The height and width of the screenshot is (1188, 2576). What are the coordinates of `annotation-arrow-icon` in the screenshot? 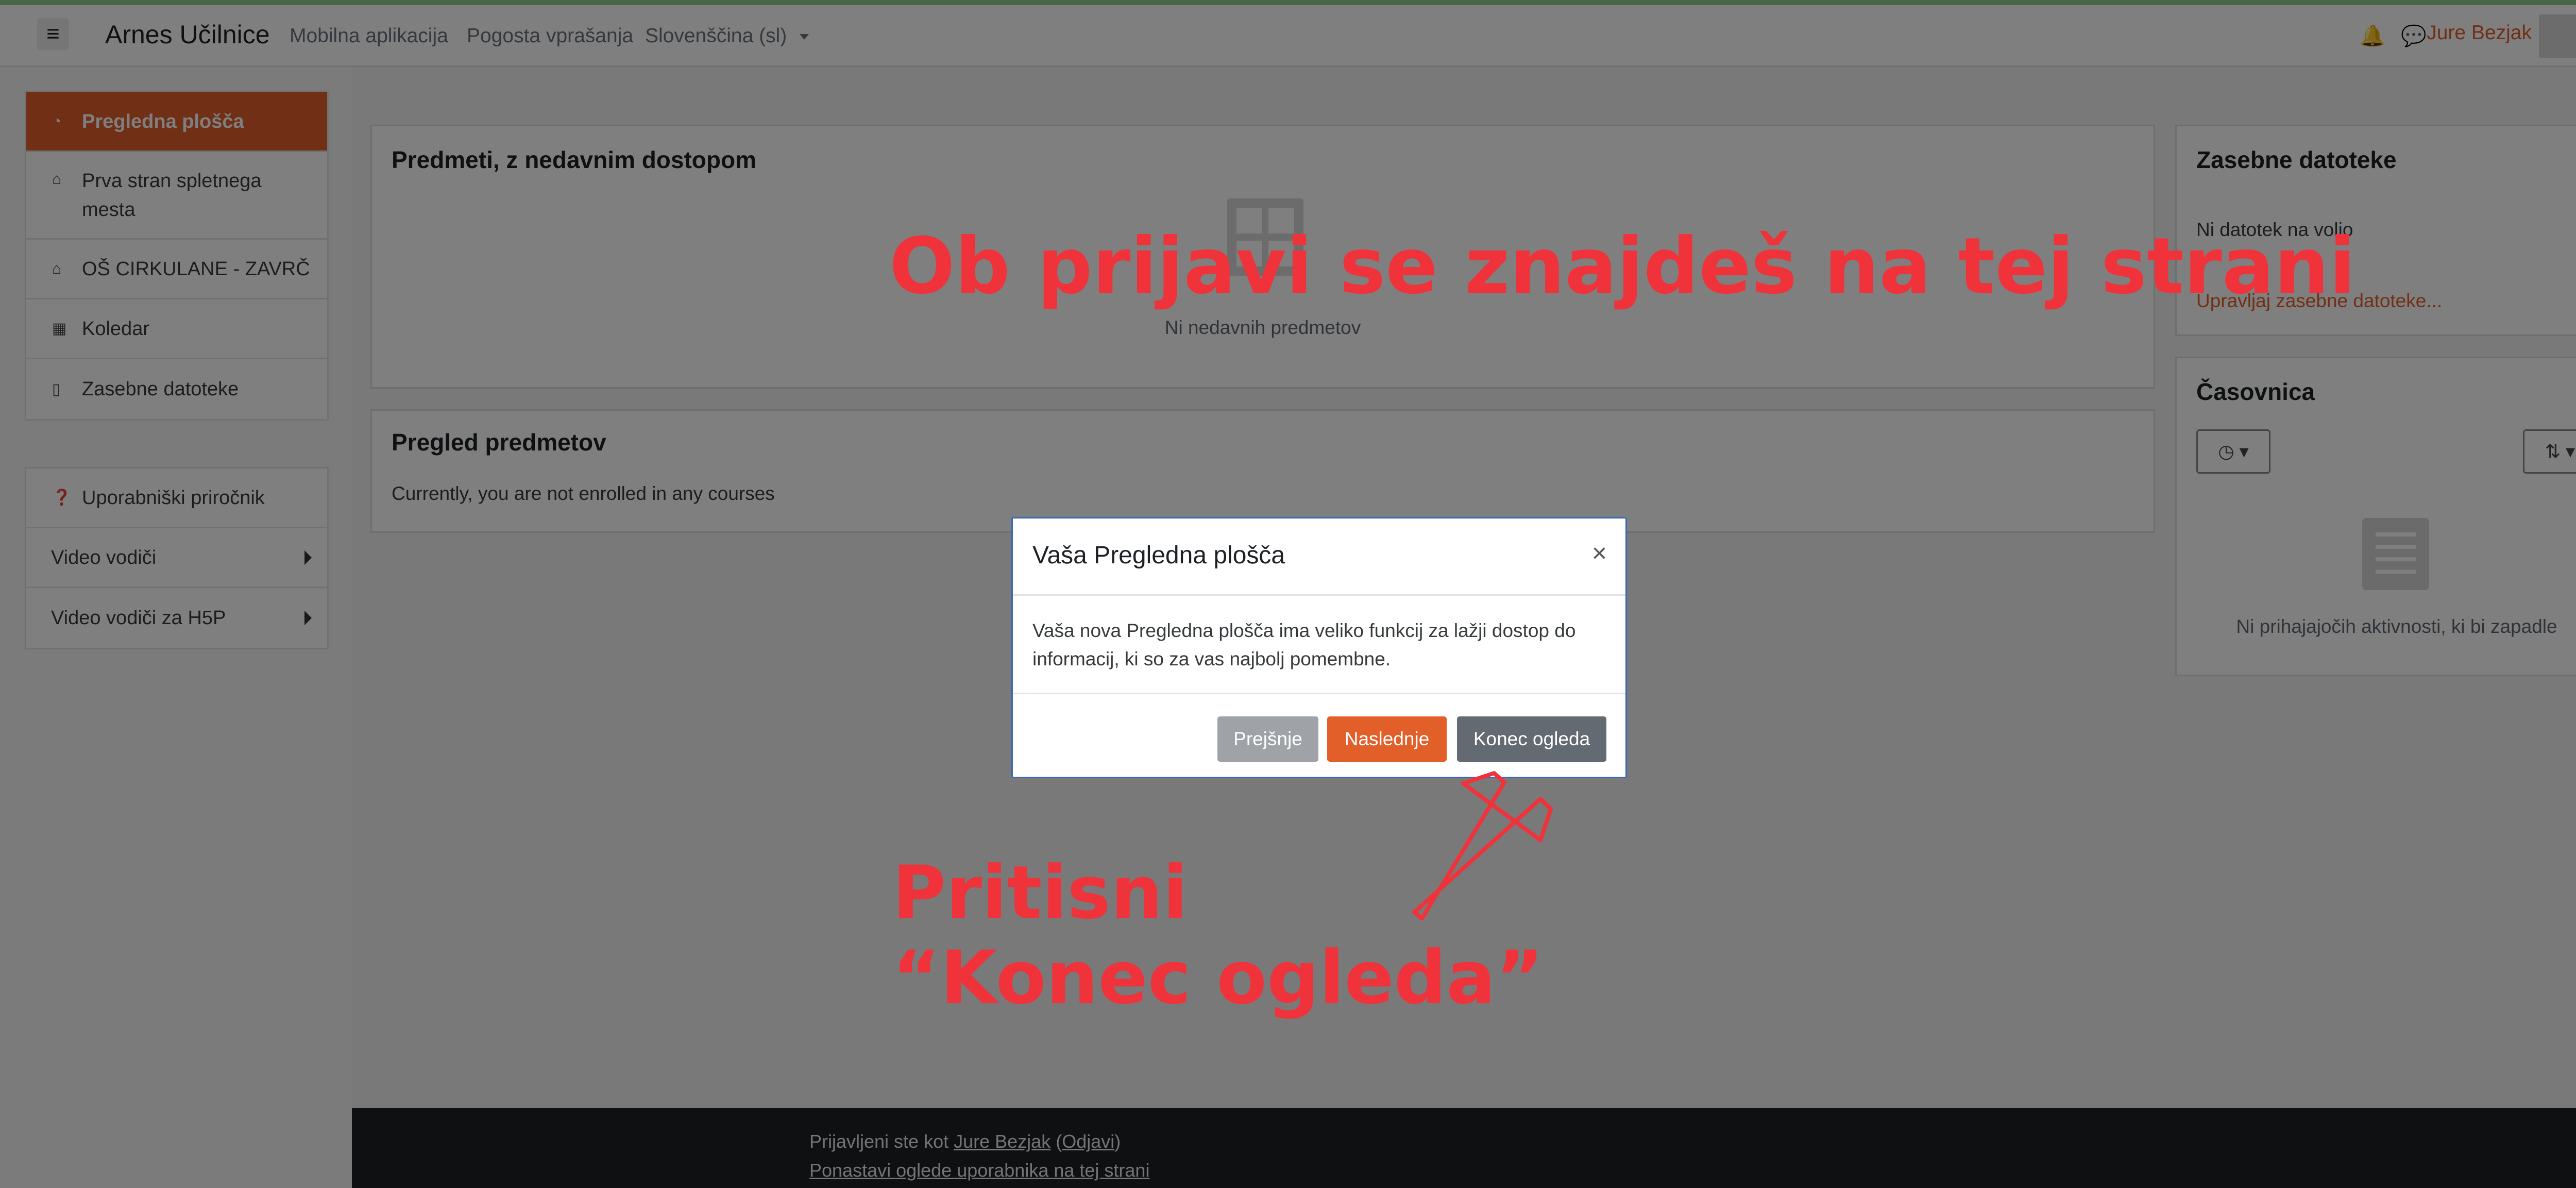 It's located at (1482, 846).